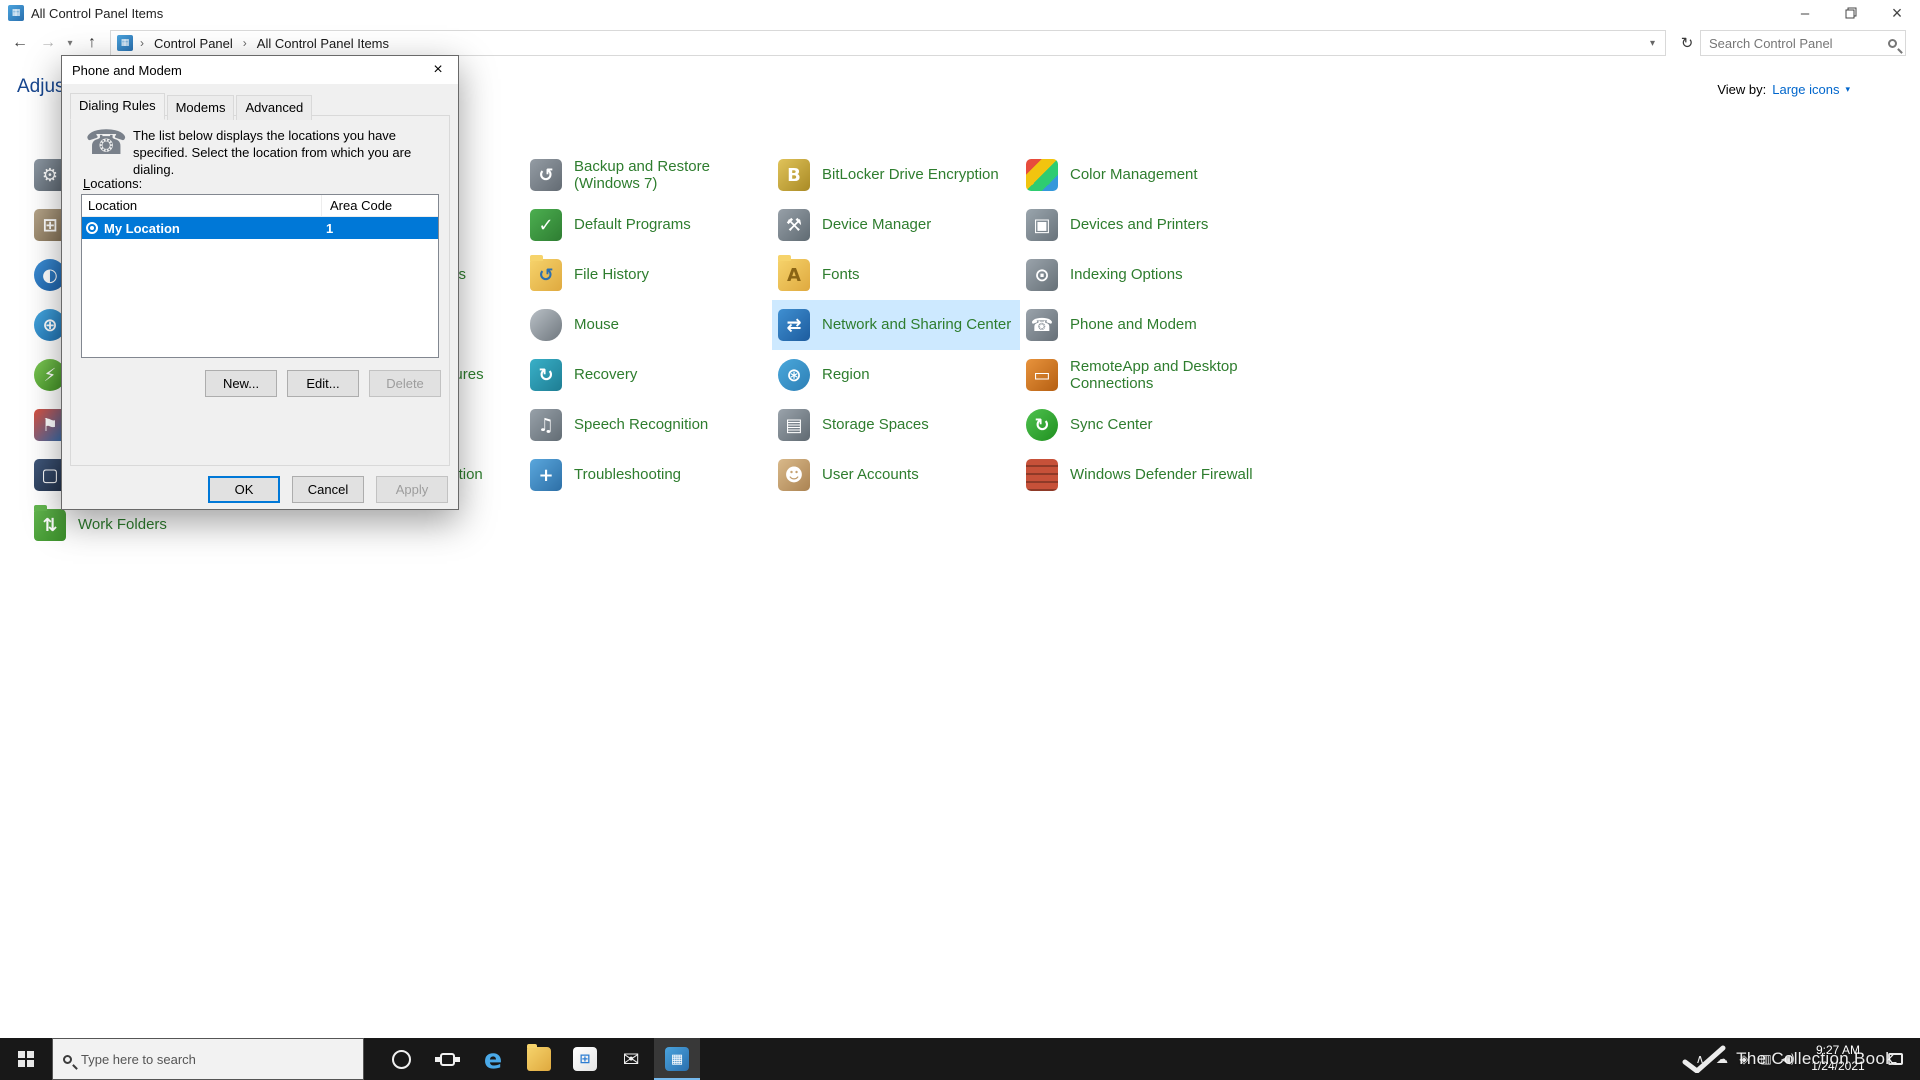  Describe the element at coordinates (1798, 43) in the screenshot. I see `search-input` at that location.